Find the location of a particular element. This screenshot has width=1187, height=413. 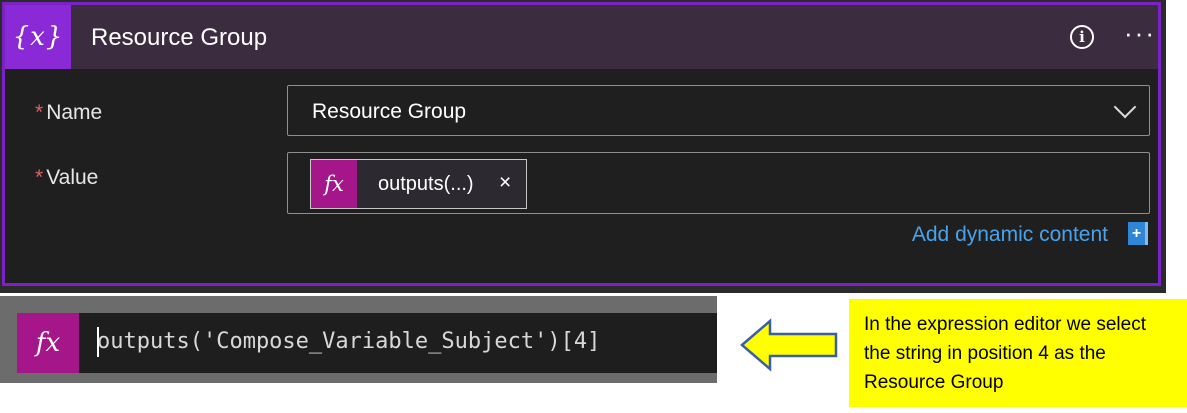

add-dynamic-content-icon: + is located at coordinates (1138, 233).